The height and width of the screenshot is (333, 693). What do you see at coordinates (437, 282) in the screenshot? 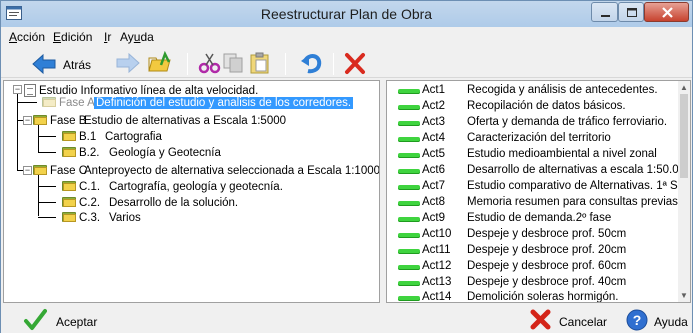
I see `activity-code: Act13` at bounding box center [437, 282].